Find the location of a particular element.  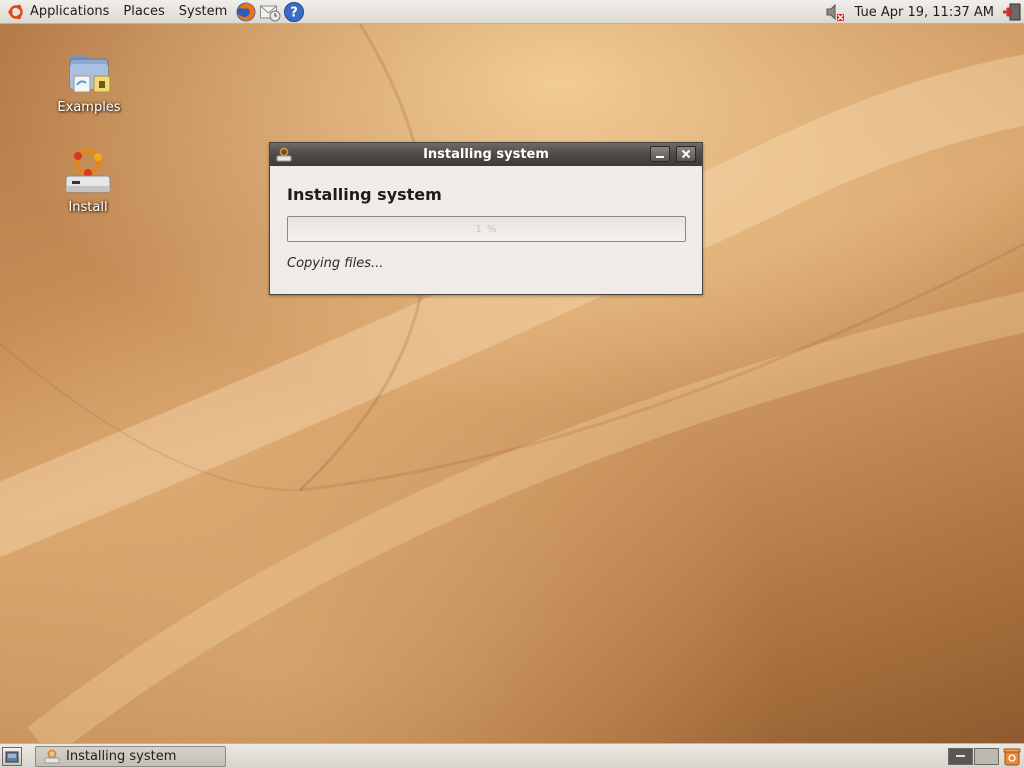

places-menu-label: Places is located at coordinates (144, 11).